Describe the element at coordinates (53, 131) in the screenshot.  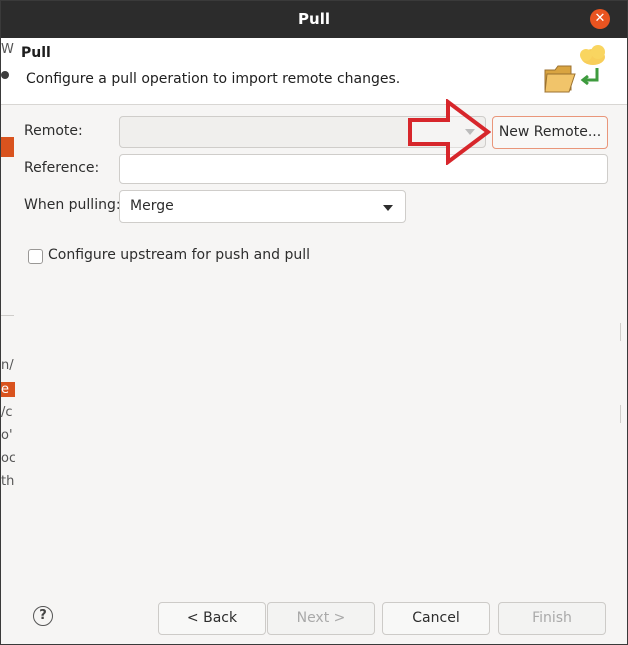
I see `remote-label: Remote:` at that location.